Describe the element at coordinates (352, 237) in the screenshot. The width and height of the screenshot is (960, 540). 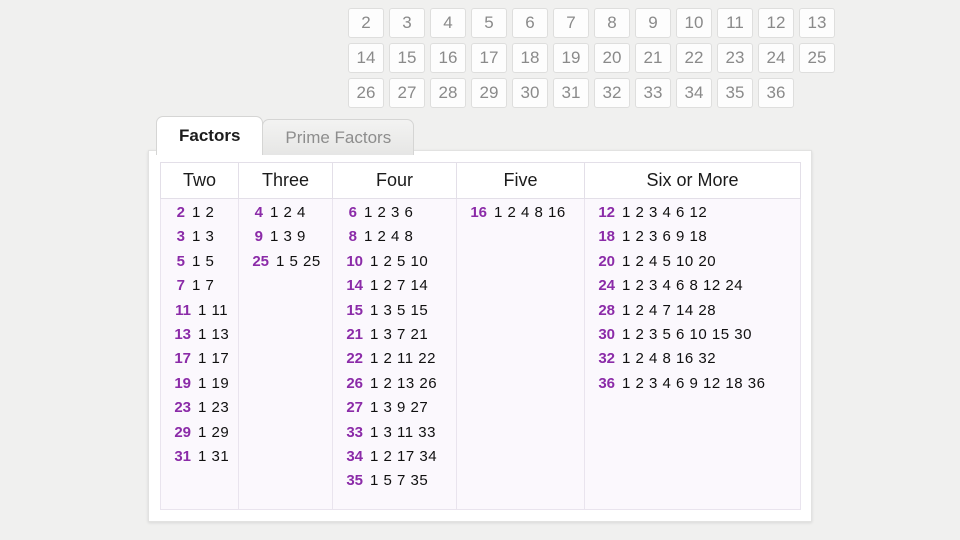
I see `factor-number: 8` at that location.